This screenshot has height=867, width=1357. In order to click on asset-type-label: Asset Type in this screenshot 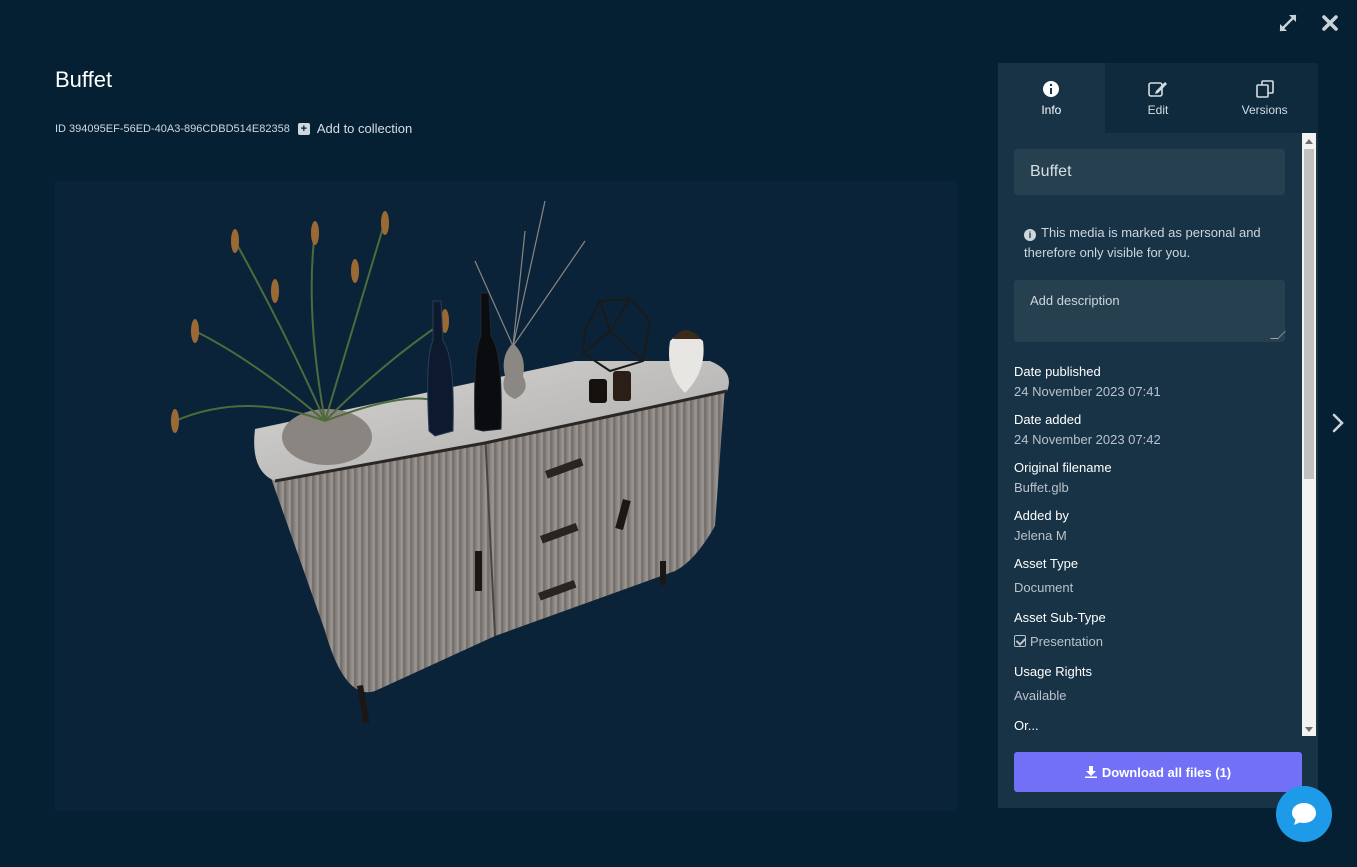, I will do `click(1046, 563)`.